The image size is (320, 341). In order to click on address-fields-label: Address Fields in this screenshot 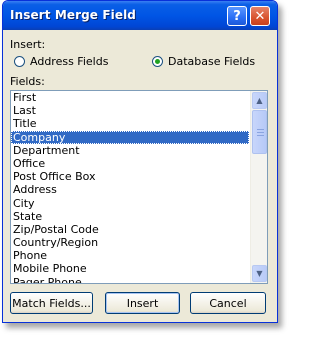, I will do `click(69, 61)`.